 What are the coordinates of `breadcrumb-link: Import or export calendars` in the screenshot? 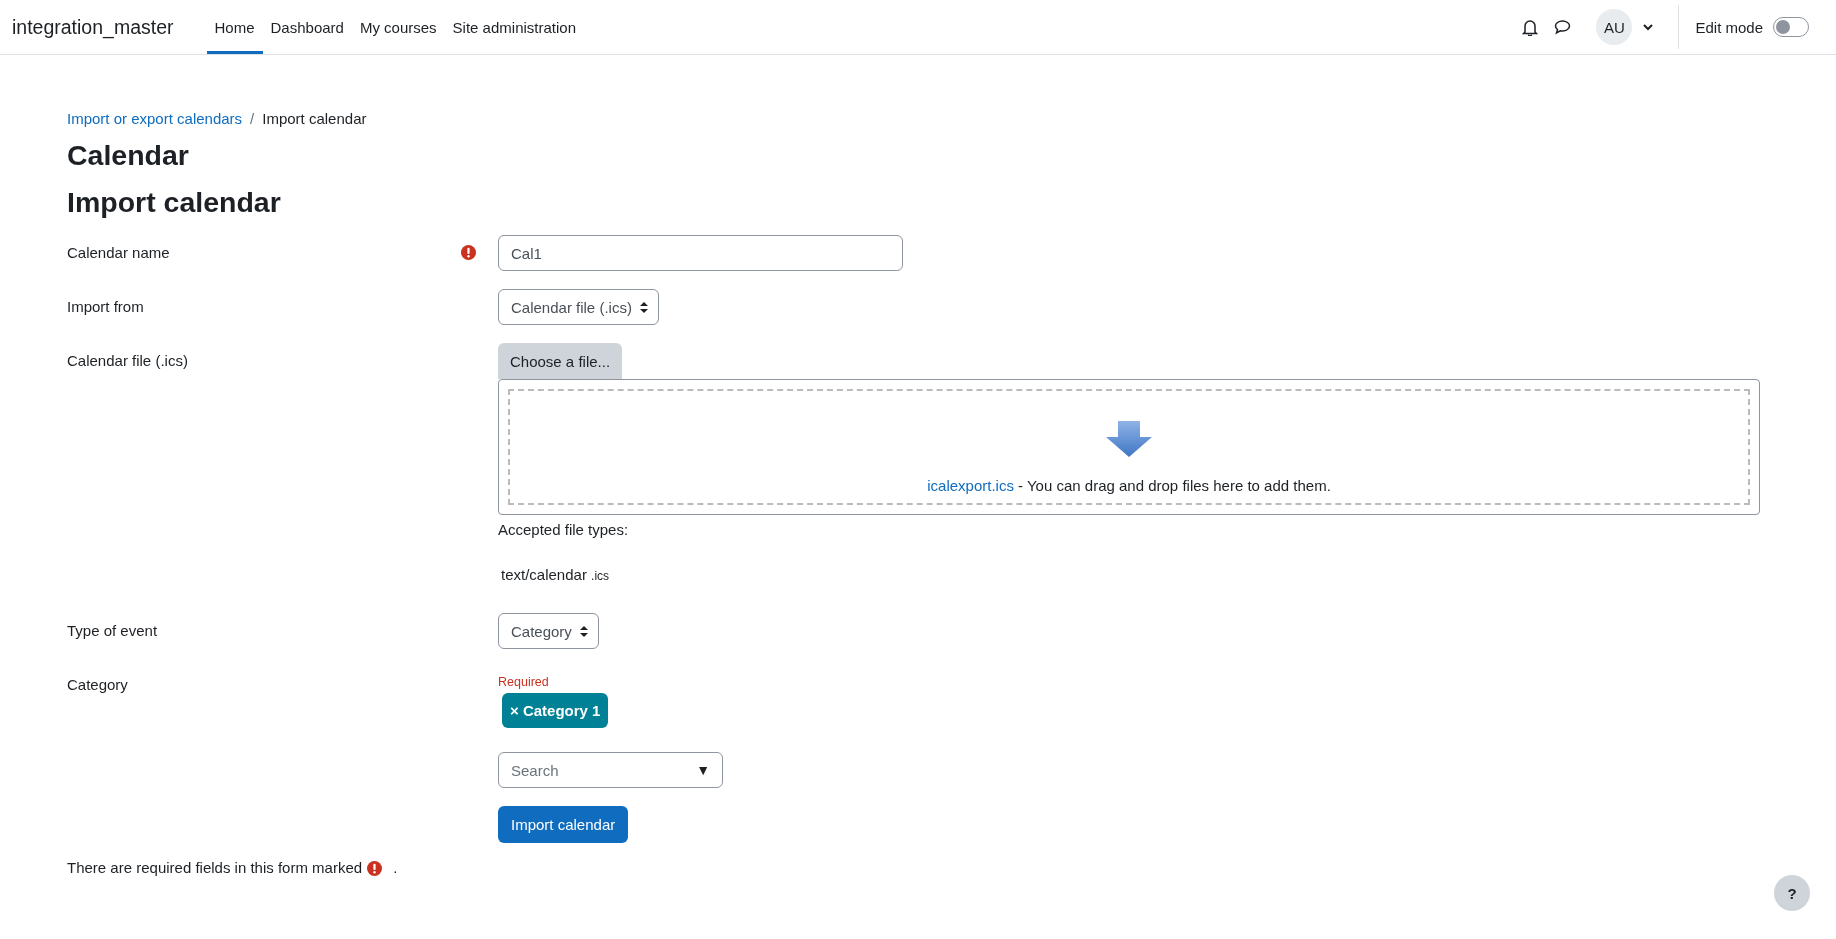 It's located at (155, 118).